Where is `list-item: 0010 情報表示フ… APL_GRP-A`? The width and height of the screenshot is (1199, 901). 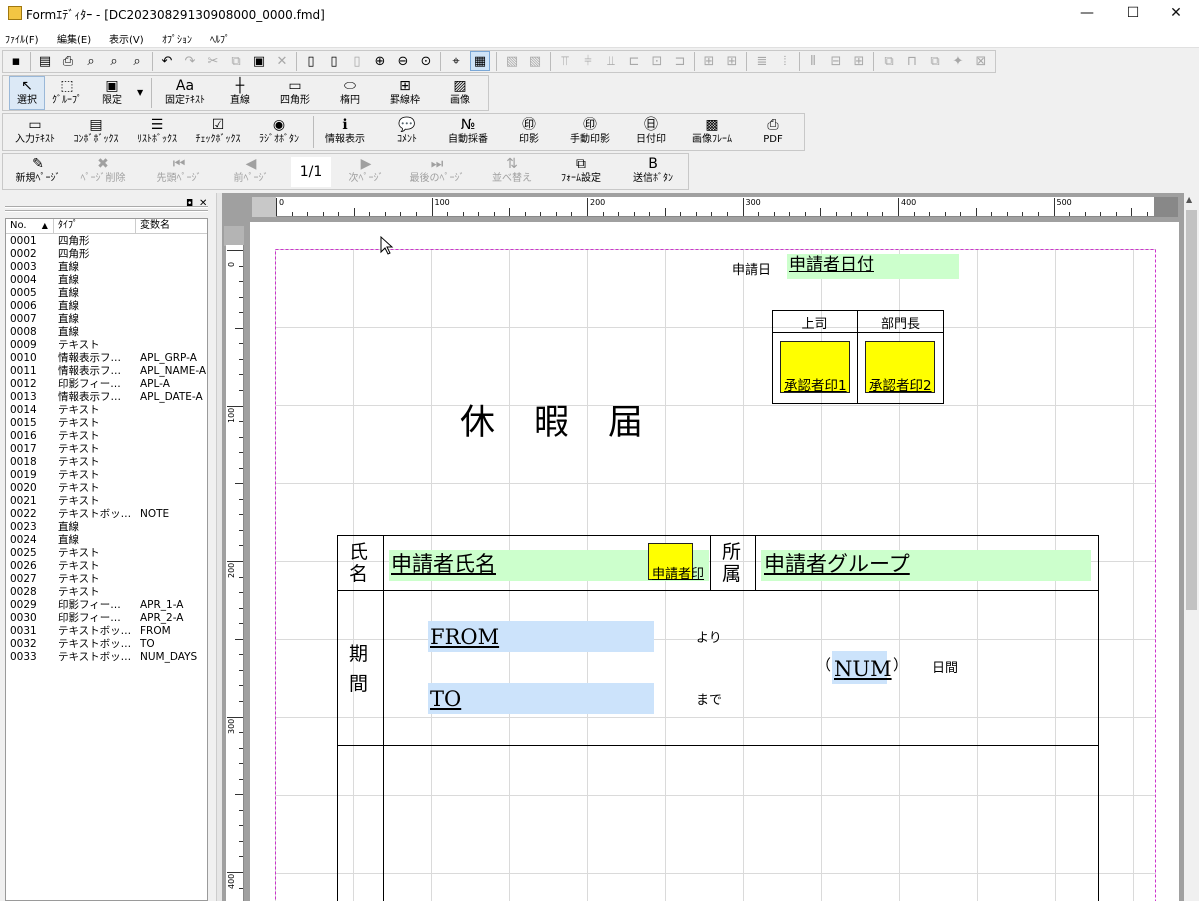 list-item: 0010 情報表示フ… APL_GRP-A is located at coordinates (106, 358).